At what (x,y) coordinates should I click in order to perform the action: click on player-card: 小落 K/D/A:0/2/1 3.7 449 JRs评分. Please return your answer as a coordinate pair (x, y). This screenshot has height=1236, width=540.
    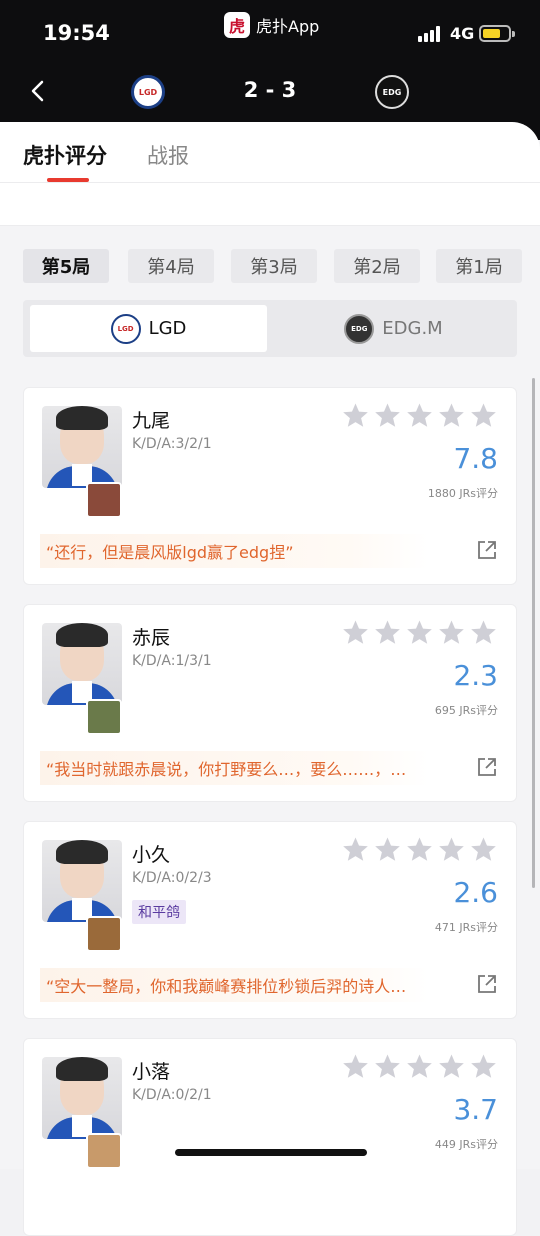
    Looking at the image, I should click on (270, 1137).